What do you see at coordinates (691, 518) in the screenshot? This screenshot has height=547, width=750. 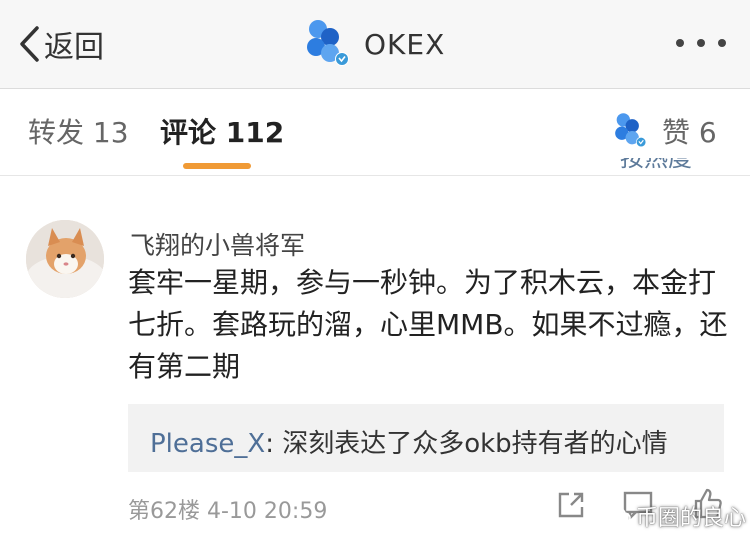 I see `watermark-text: 币圈的良心` at bounding box center [691, 518].